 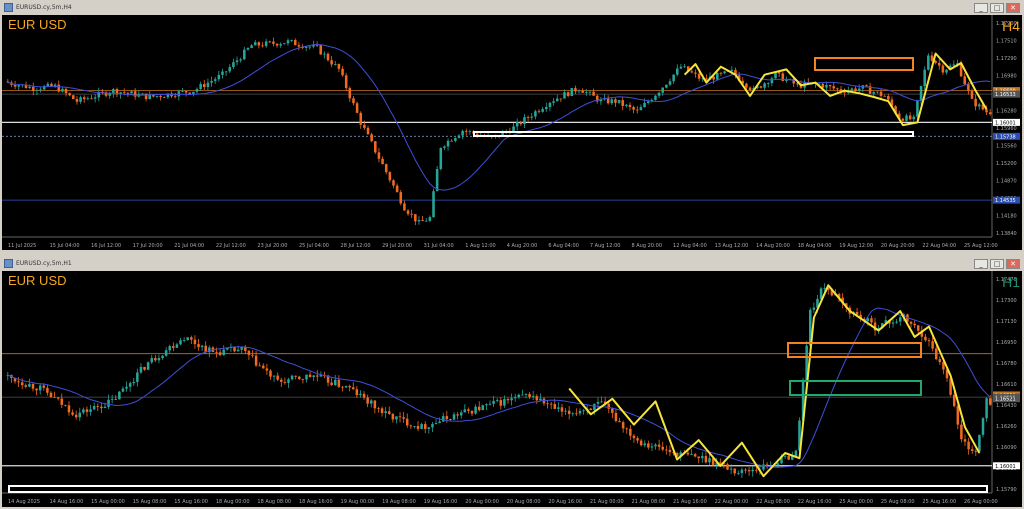 I want to click on h4-titlebar: EURUSD.cy,5m,H4 _ □ ✕, so click(x=512, y=7).